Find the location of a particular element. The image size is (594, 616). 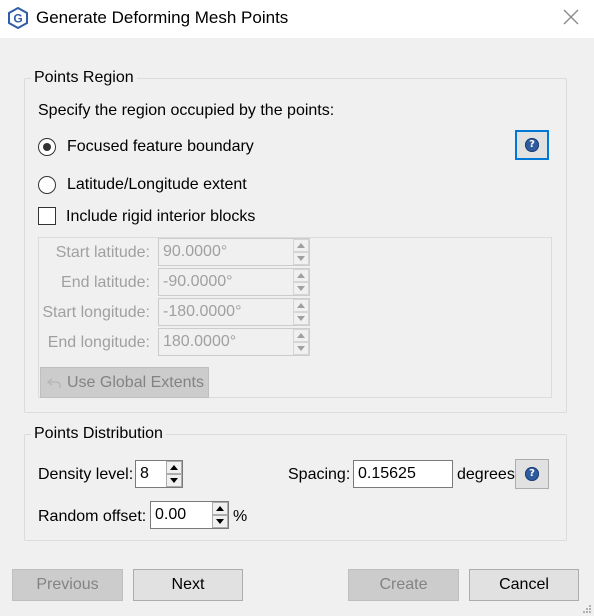

spacing-help-button: ? is located at coordinates (532, 474).